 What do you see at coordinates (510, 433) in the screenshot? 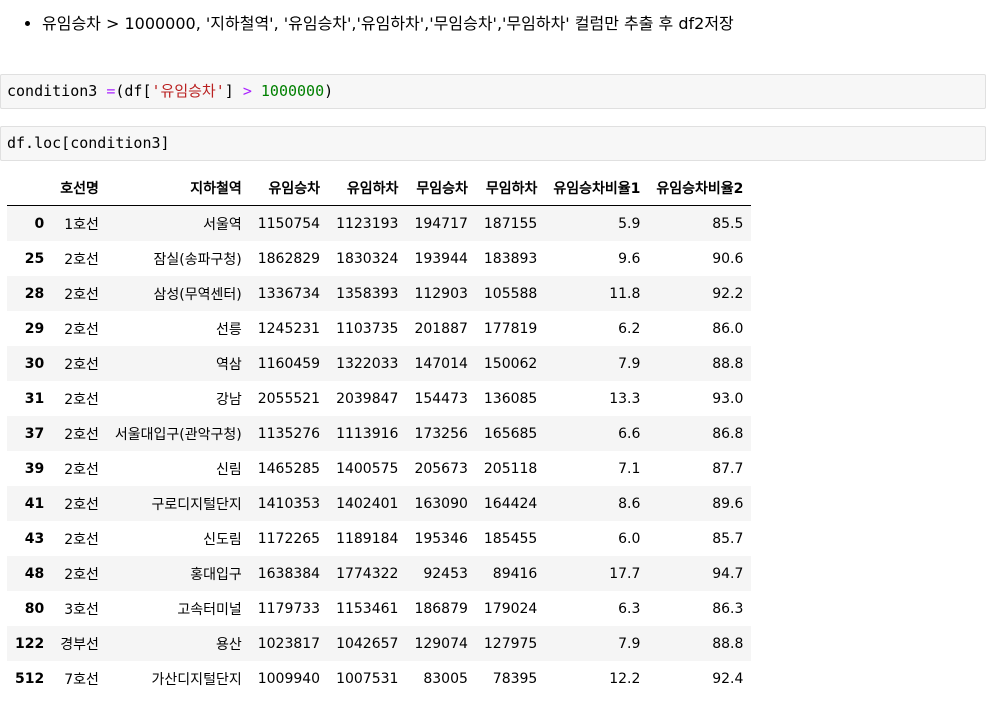
I see `table-cell: 165685` at bounding box center [510, 433].